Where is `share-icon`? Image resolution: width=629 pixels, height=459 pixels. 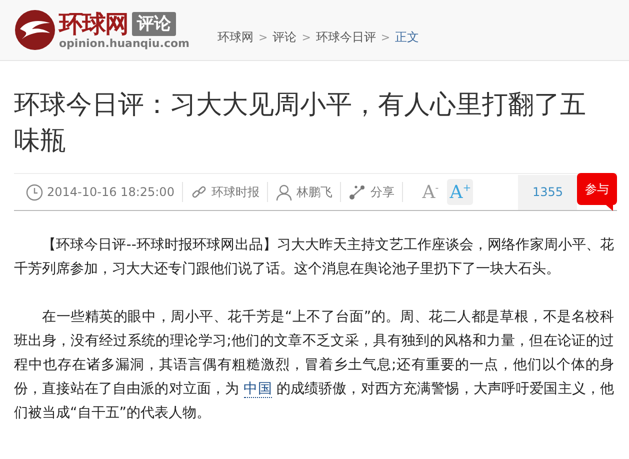
share-icon is located at coordinates (357, 192).